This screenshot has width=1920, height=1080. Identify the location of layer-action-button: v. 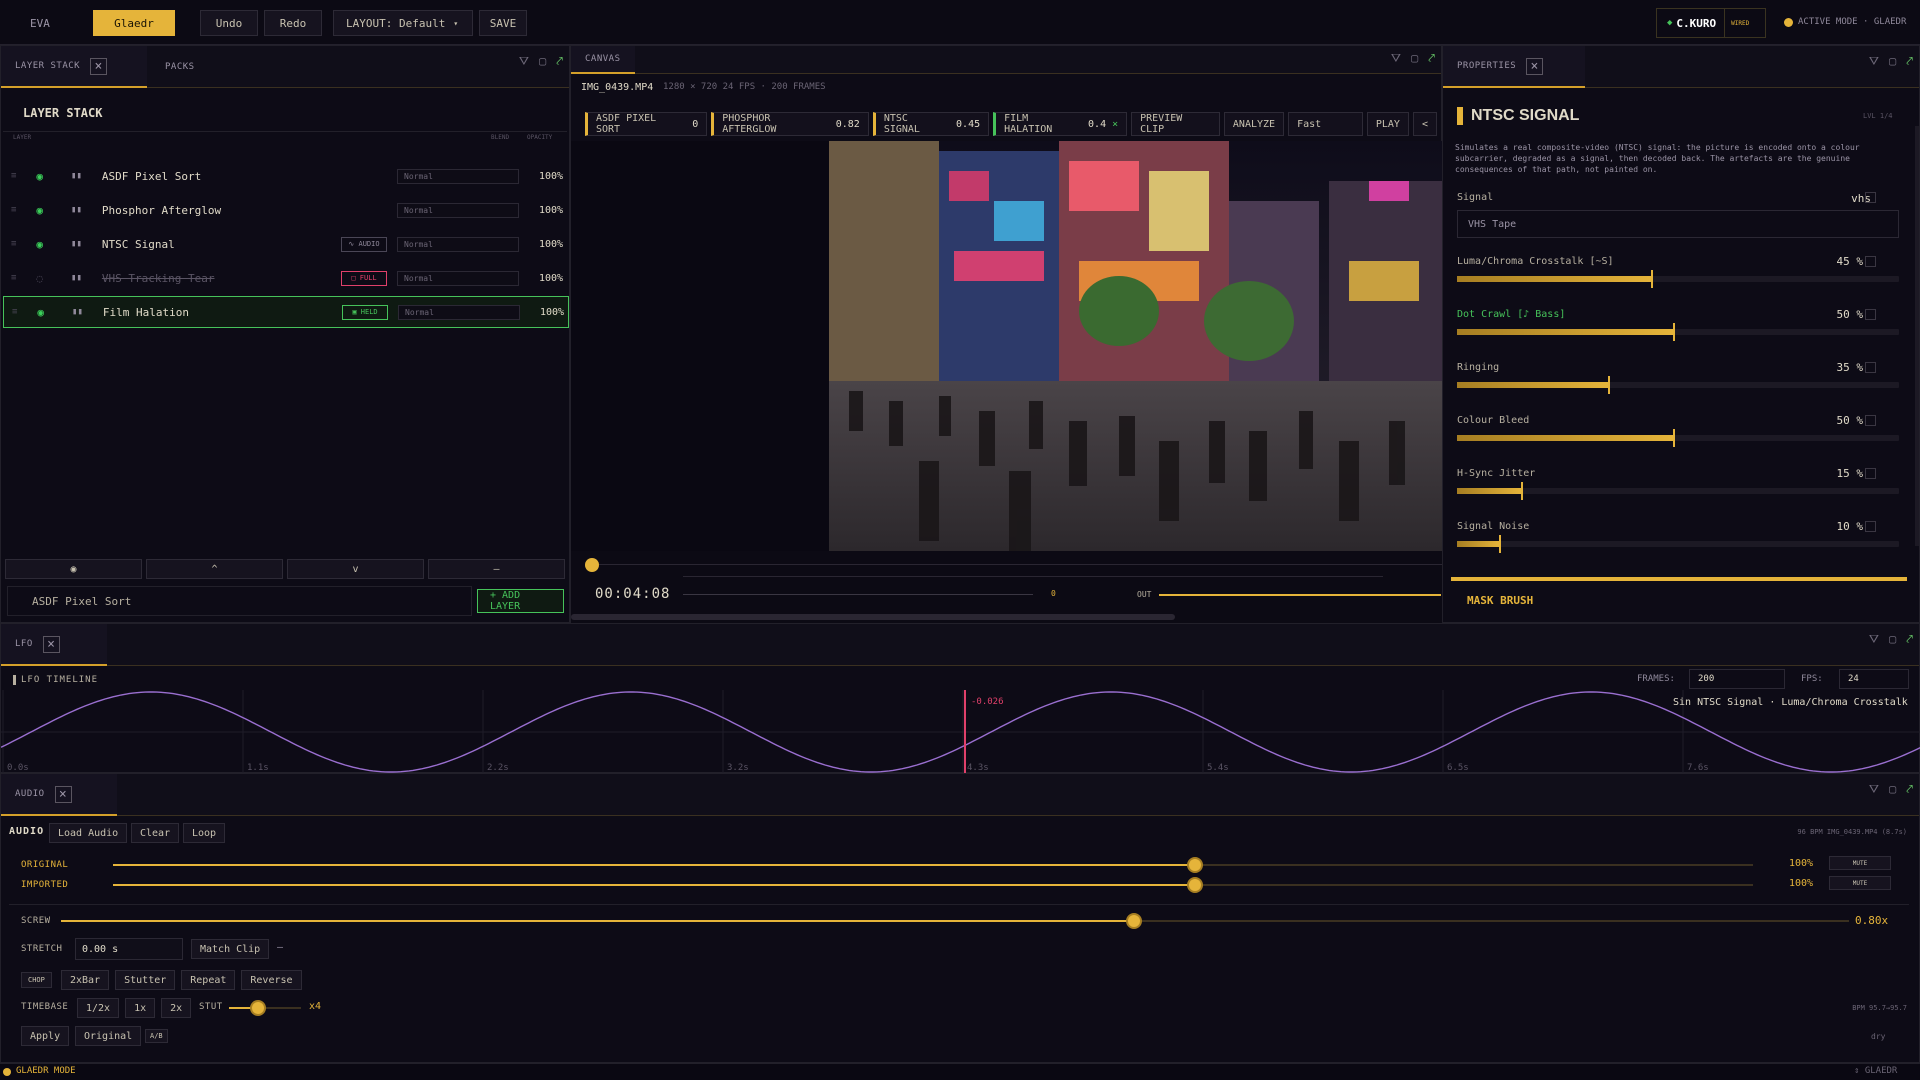
(355, 569).